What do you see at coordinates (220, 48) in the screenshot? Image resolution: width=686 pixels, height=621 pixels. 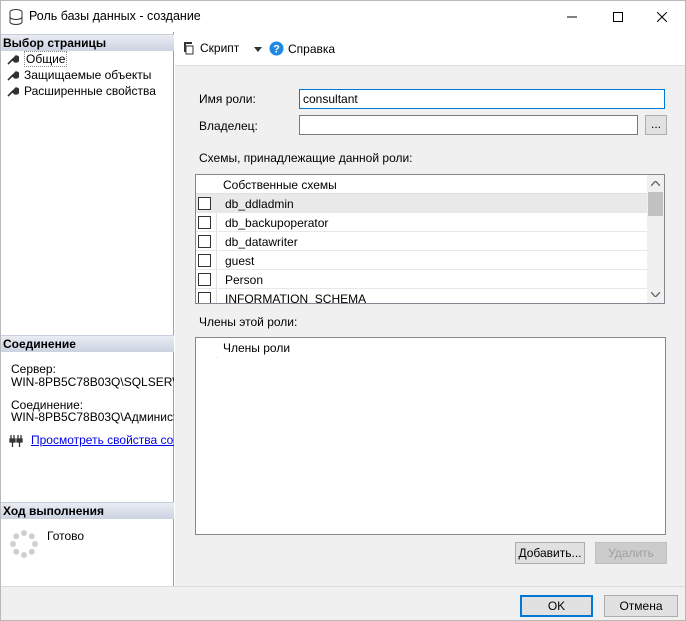 I see `script-label: Скрипт` at bounding box center [220, 48].